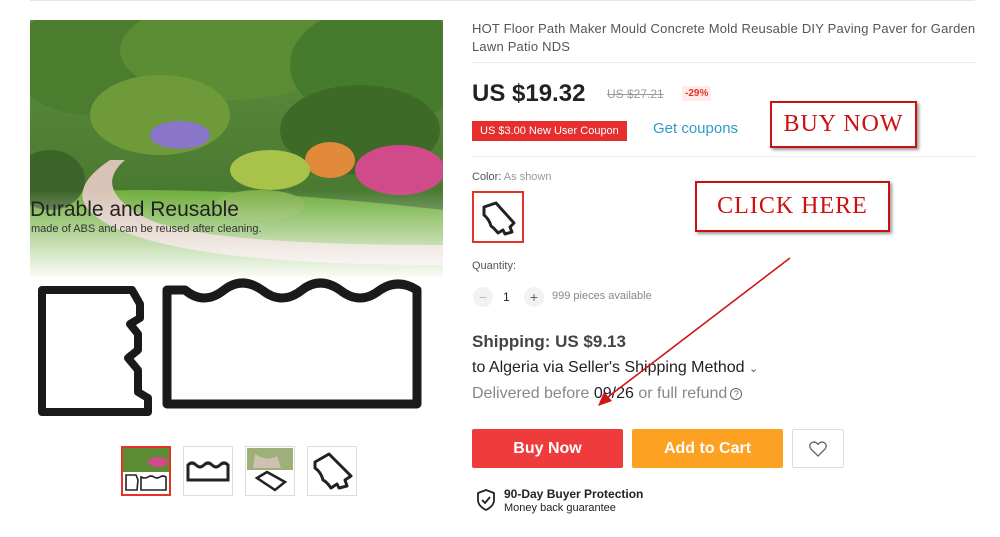 The width and height of the screenshot is (1000, 537). Describe the element at coordinates (549, 341) in the screenshot. I see `shipping-price: Shipping: US $9.13` at that location.